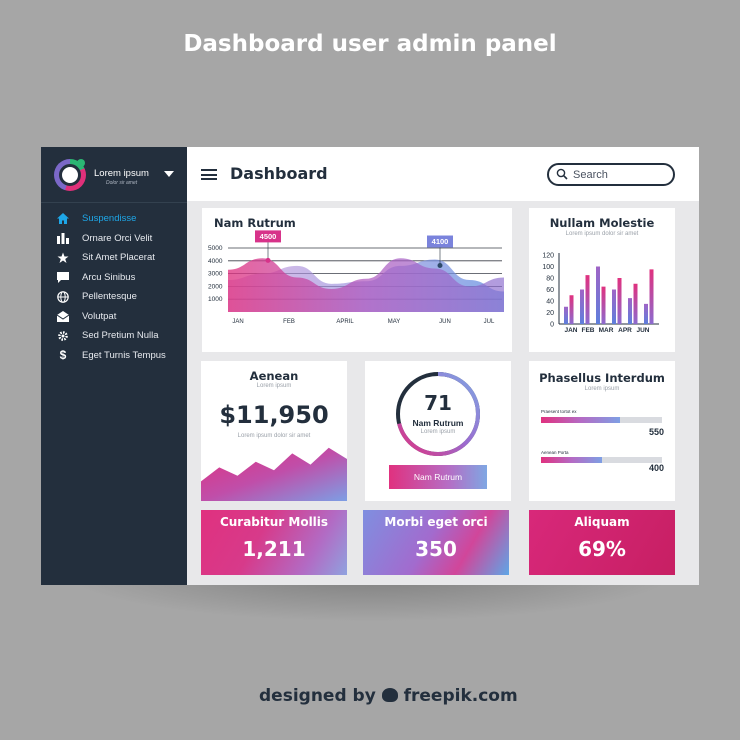 This screenshot has height=740, width=740. I want to click on progress-label: Praesent tortot ex, so click(559, 411).